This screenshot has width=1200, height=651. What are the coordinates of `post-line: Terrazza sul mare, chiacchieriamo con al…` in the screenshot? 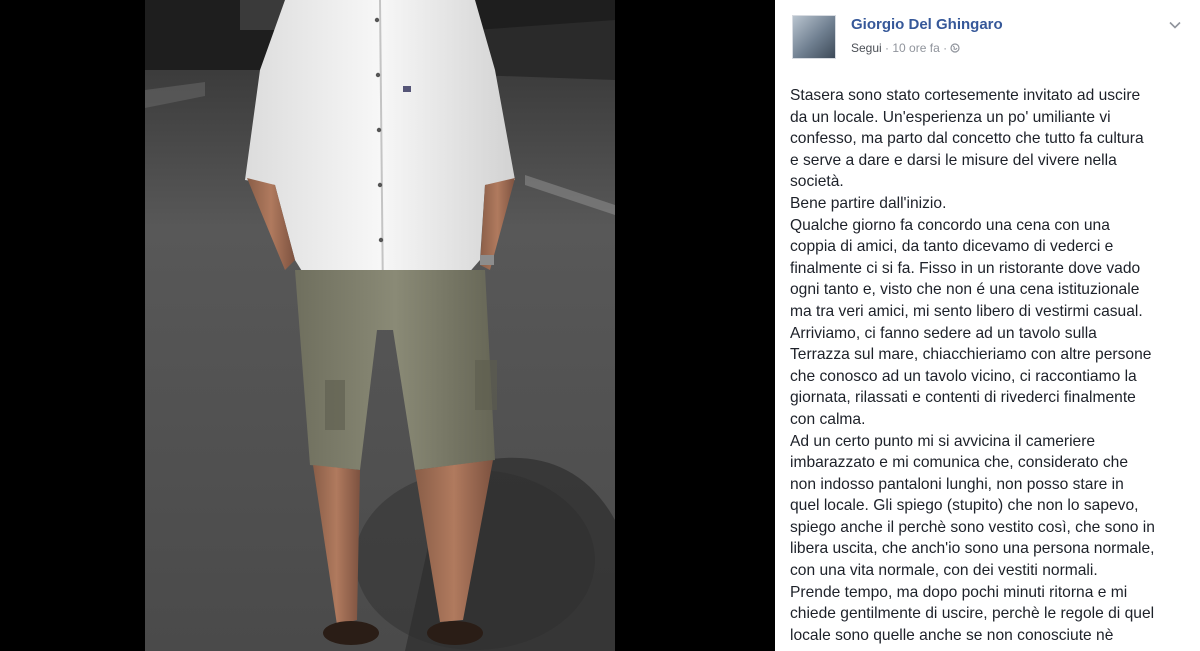 It's located at (971, 355).